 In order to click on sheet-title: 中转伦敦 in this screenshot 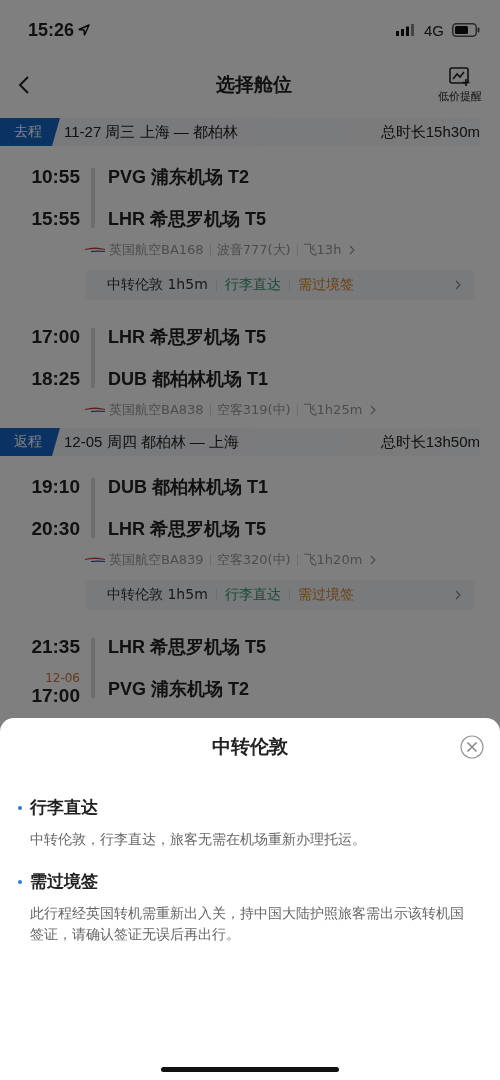, I will do `click(250, 746)`.